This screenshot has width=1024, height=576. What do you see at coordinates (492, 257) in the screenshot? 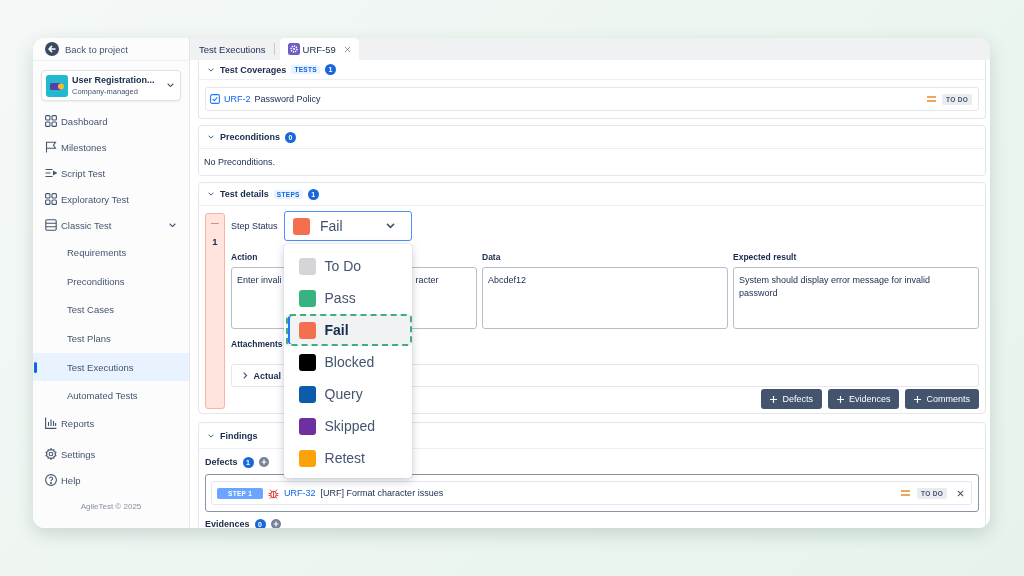
I see `field-label: Data` at bounding box center [492, 257].